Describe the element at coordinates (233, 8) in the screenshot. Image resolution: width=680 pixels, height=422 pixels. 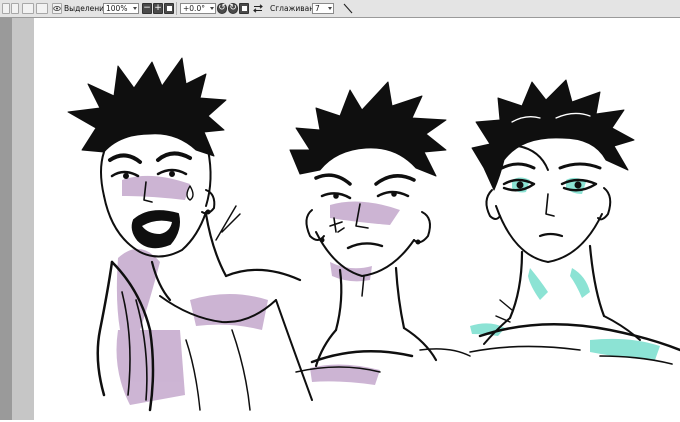
I see `rotate-cw-icon: ↻` at that location.